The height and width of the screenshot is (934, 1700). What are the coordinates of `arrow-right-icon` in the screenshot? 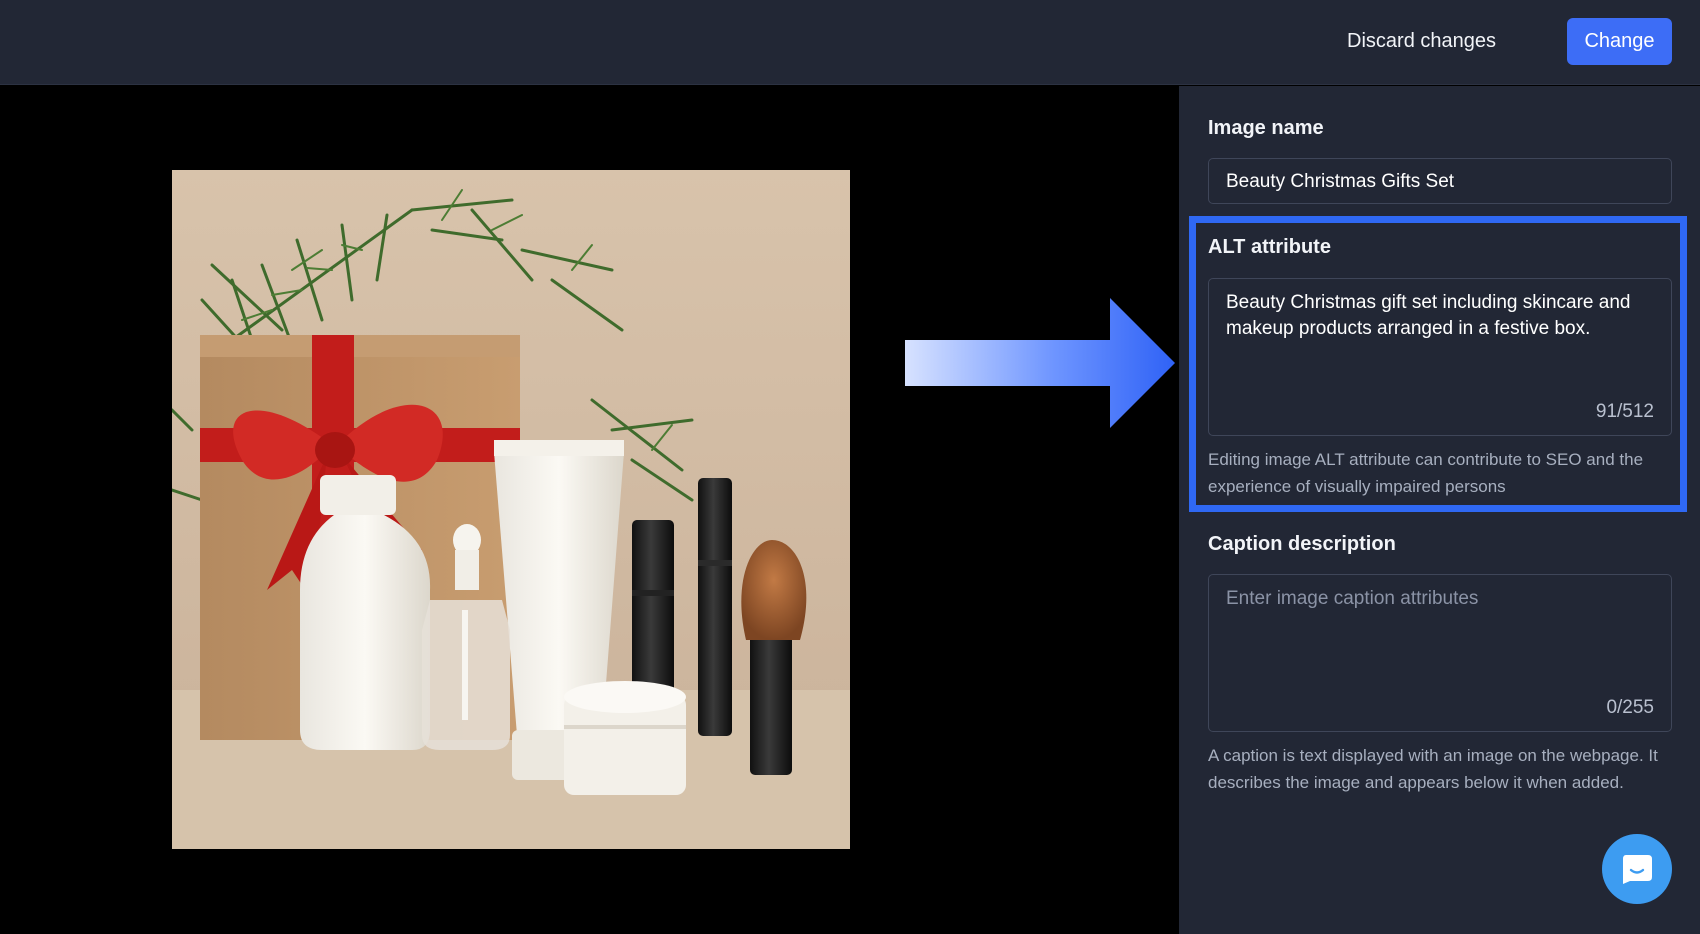 It's located at (1040, 363).